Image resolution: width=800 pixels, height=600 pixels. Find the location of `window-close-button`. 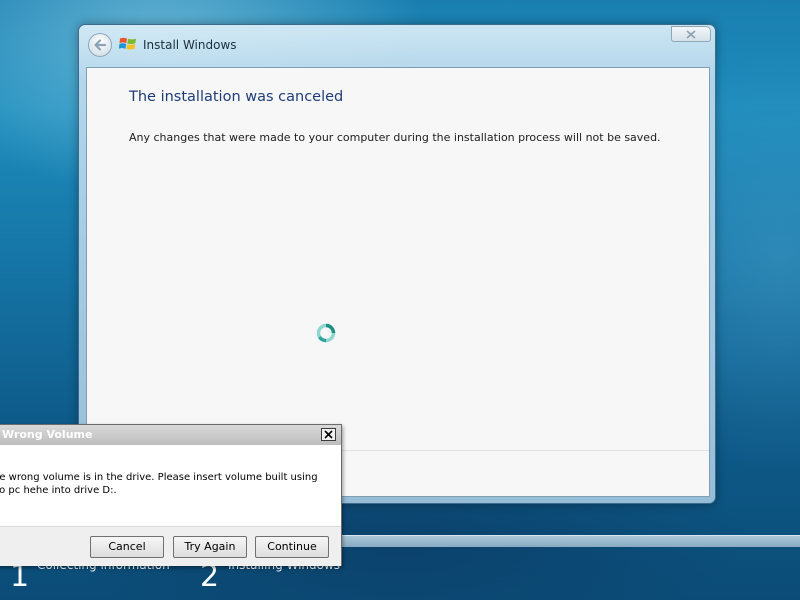

window-close-button is located at coordinates (691, 34).